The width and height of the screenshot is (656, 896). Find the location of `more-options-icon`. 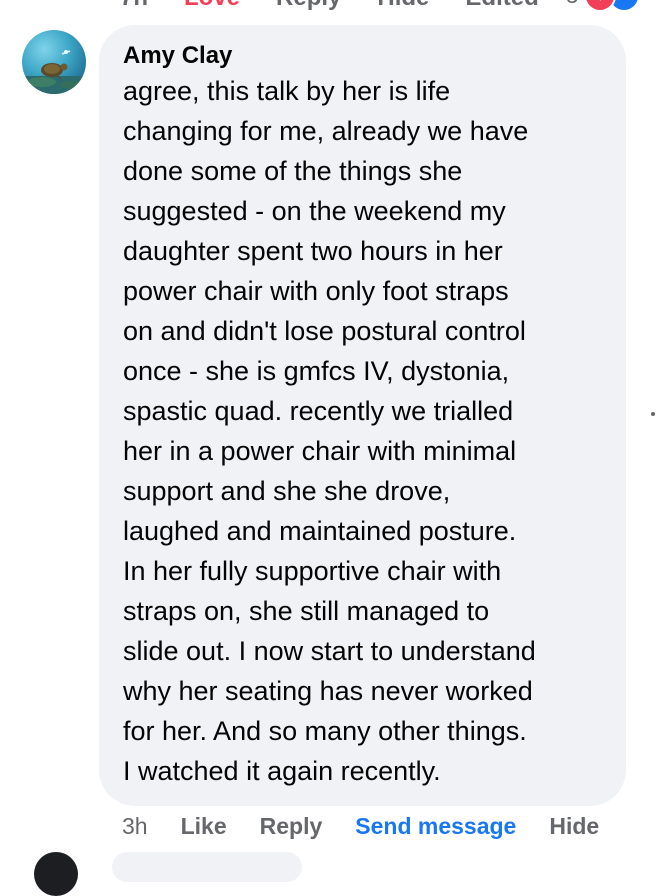

more-options-icon is located at coordinates (653, 414).